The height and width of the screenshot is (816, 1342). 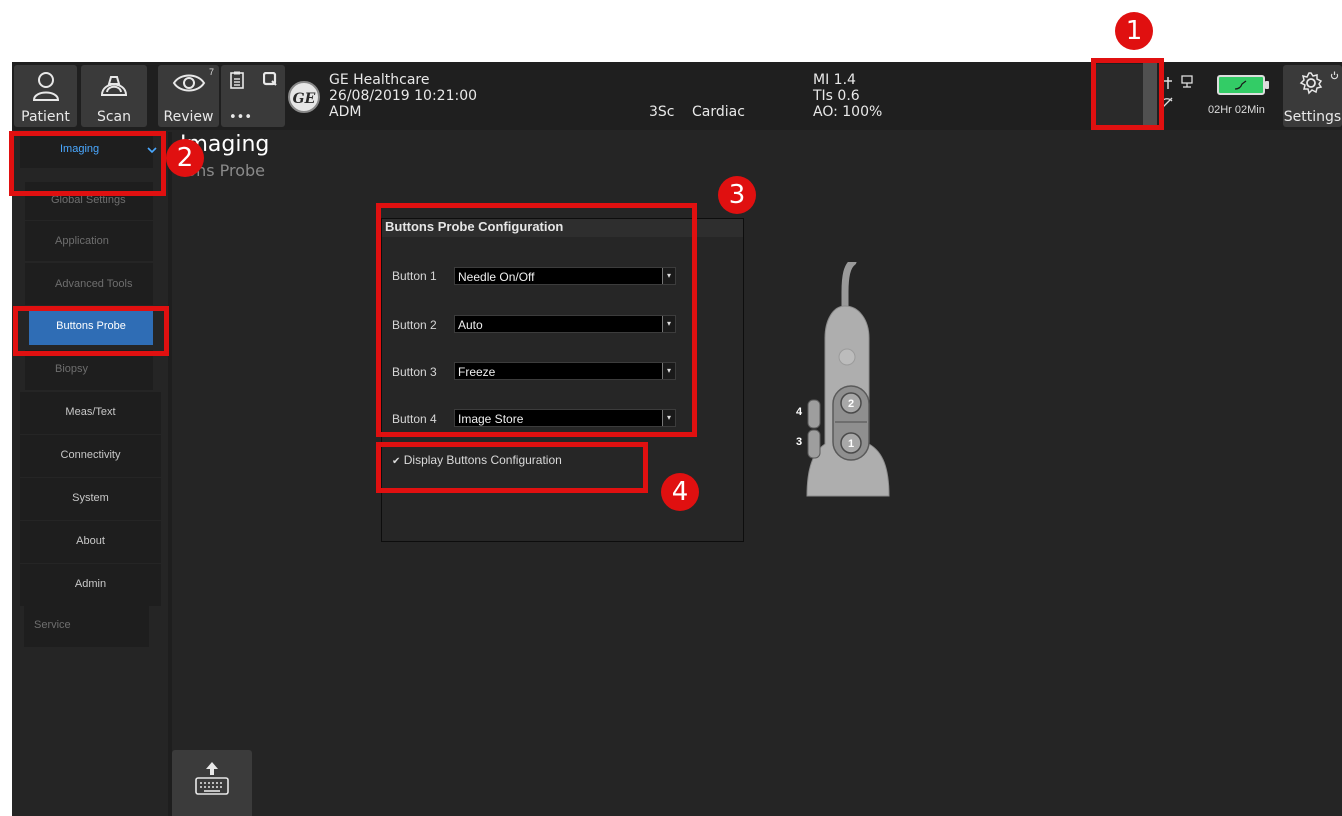 I want to click on date-time: 26/08/2019 10:21:00, so click(x=403, y=96).